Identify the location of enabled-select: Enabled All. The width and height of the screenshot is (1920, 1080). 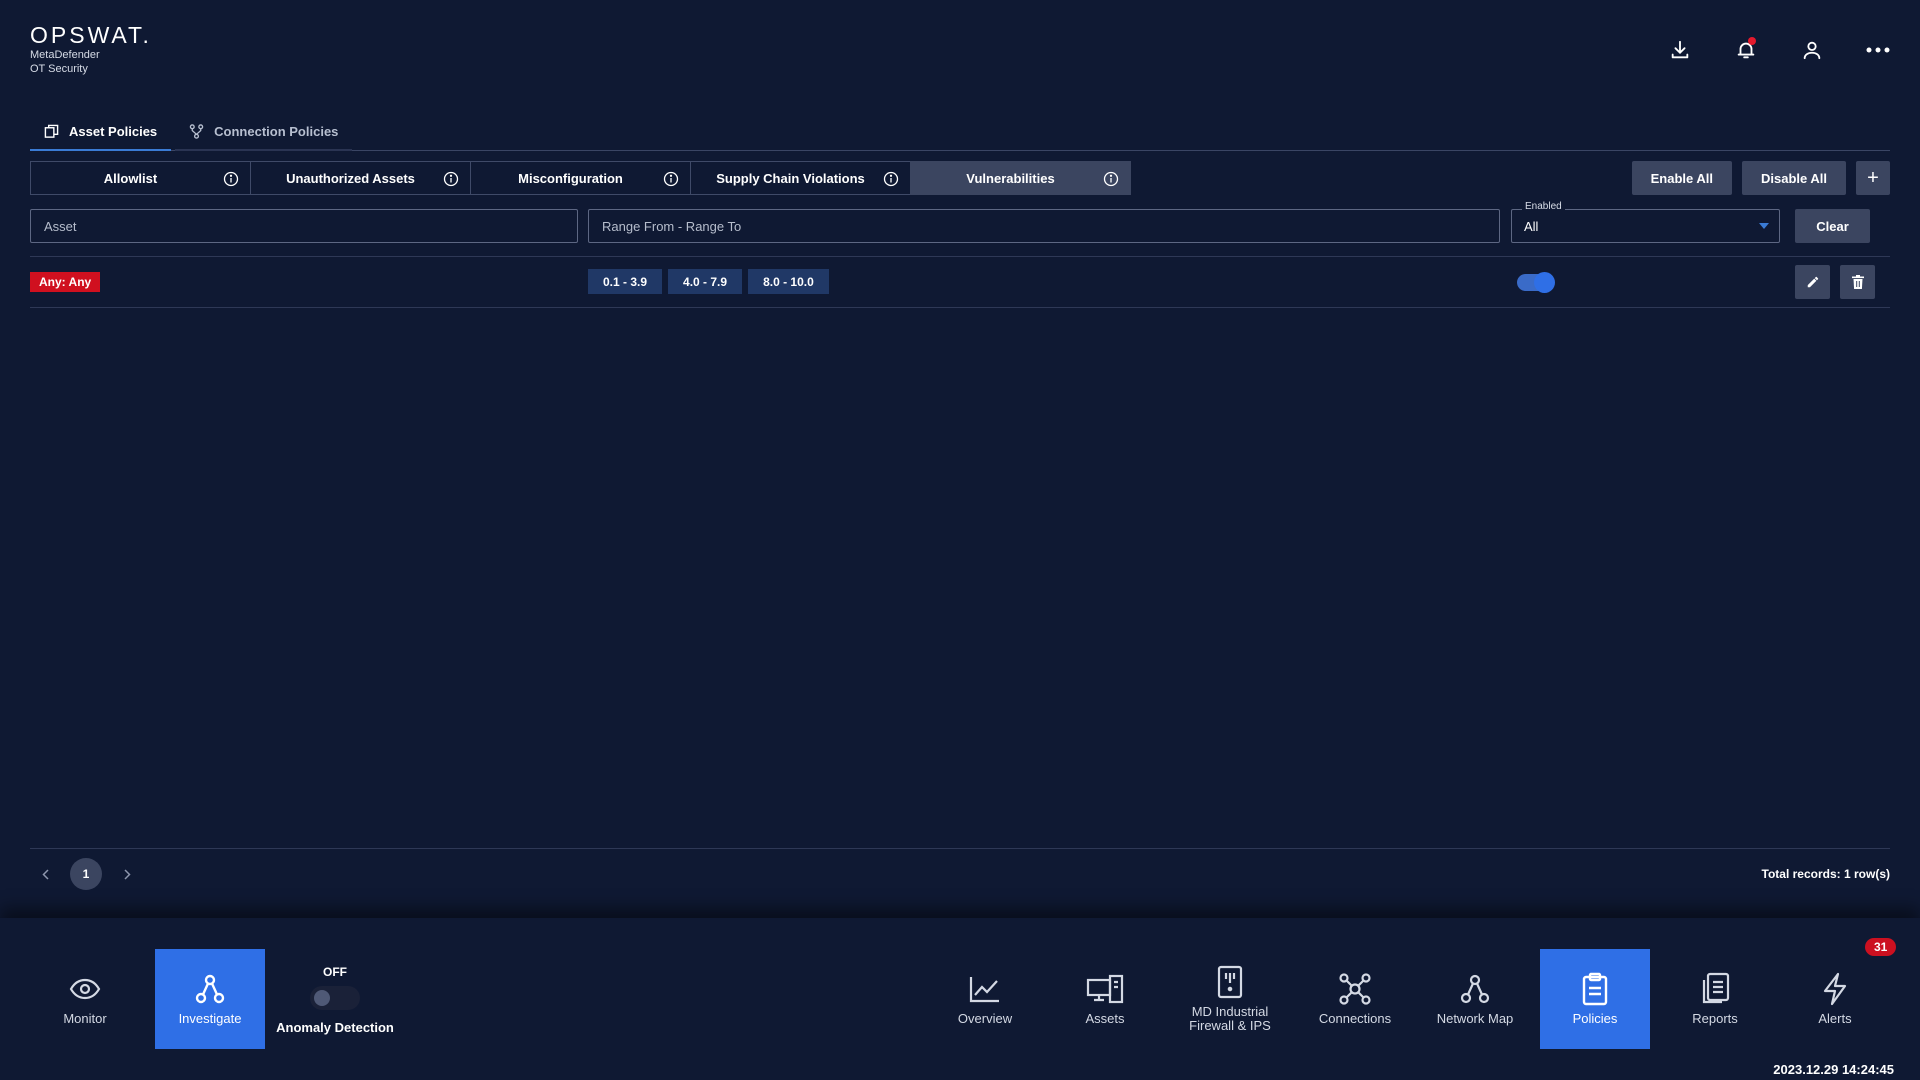
(1645, 222).